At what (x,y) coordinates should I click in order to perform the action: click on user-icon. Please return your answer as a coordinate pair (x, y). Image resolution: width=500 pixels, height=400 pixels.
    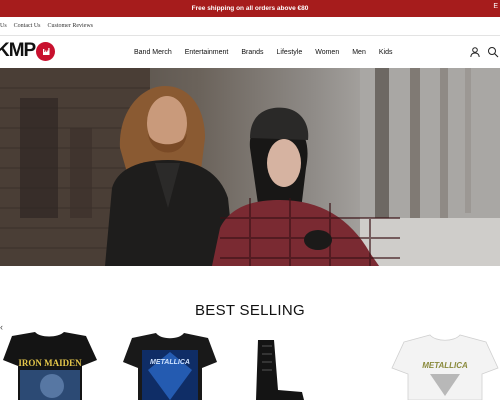
    Looking at the image, I should click on (475, 52).